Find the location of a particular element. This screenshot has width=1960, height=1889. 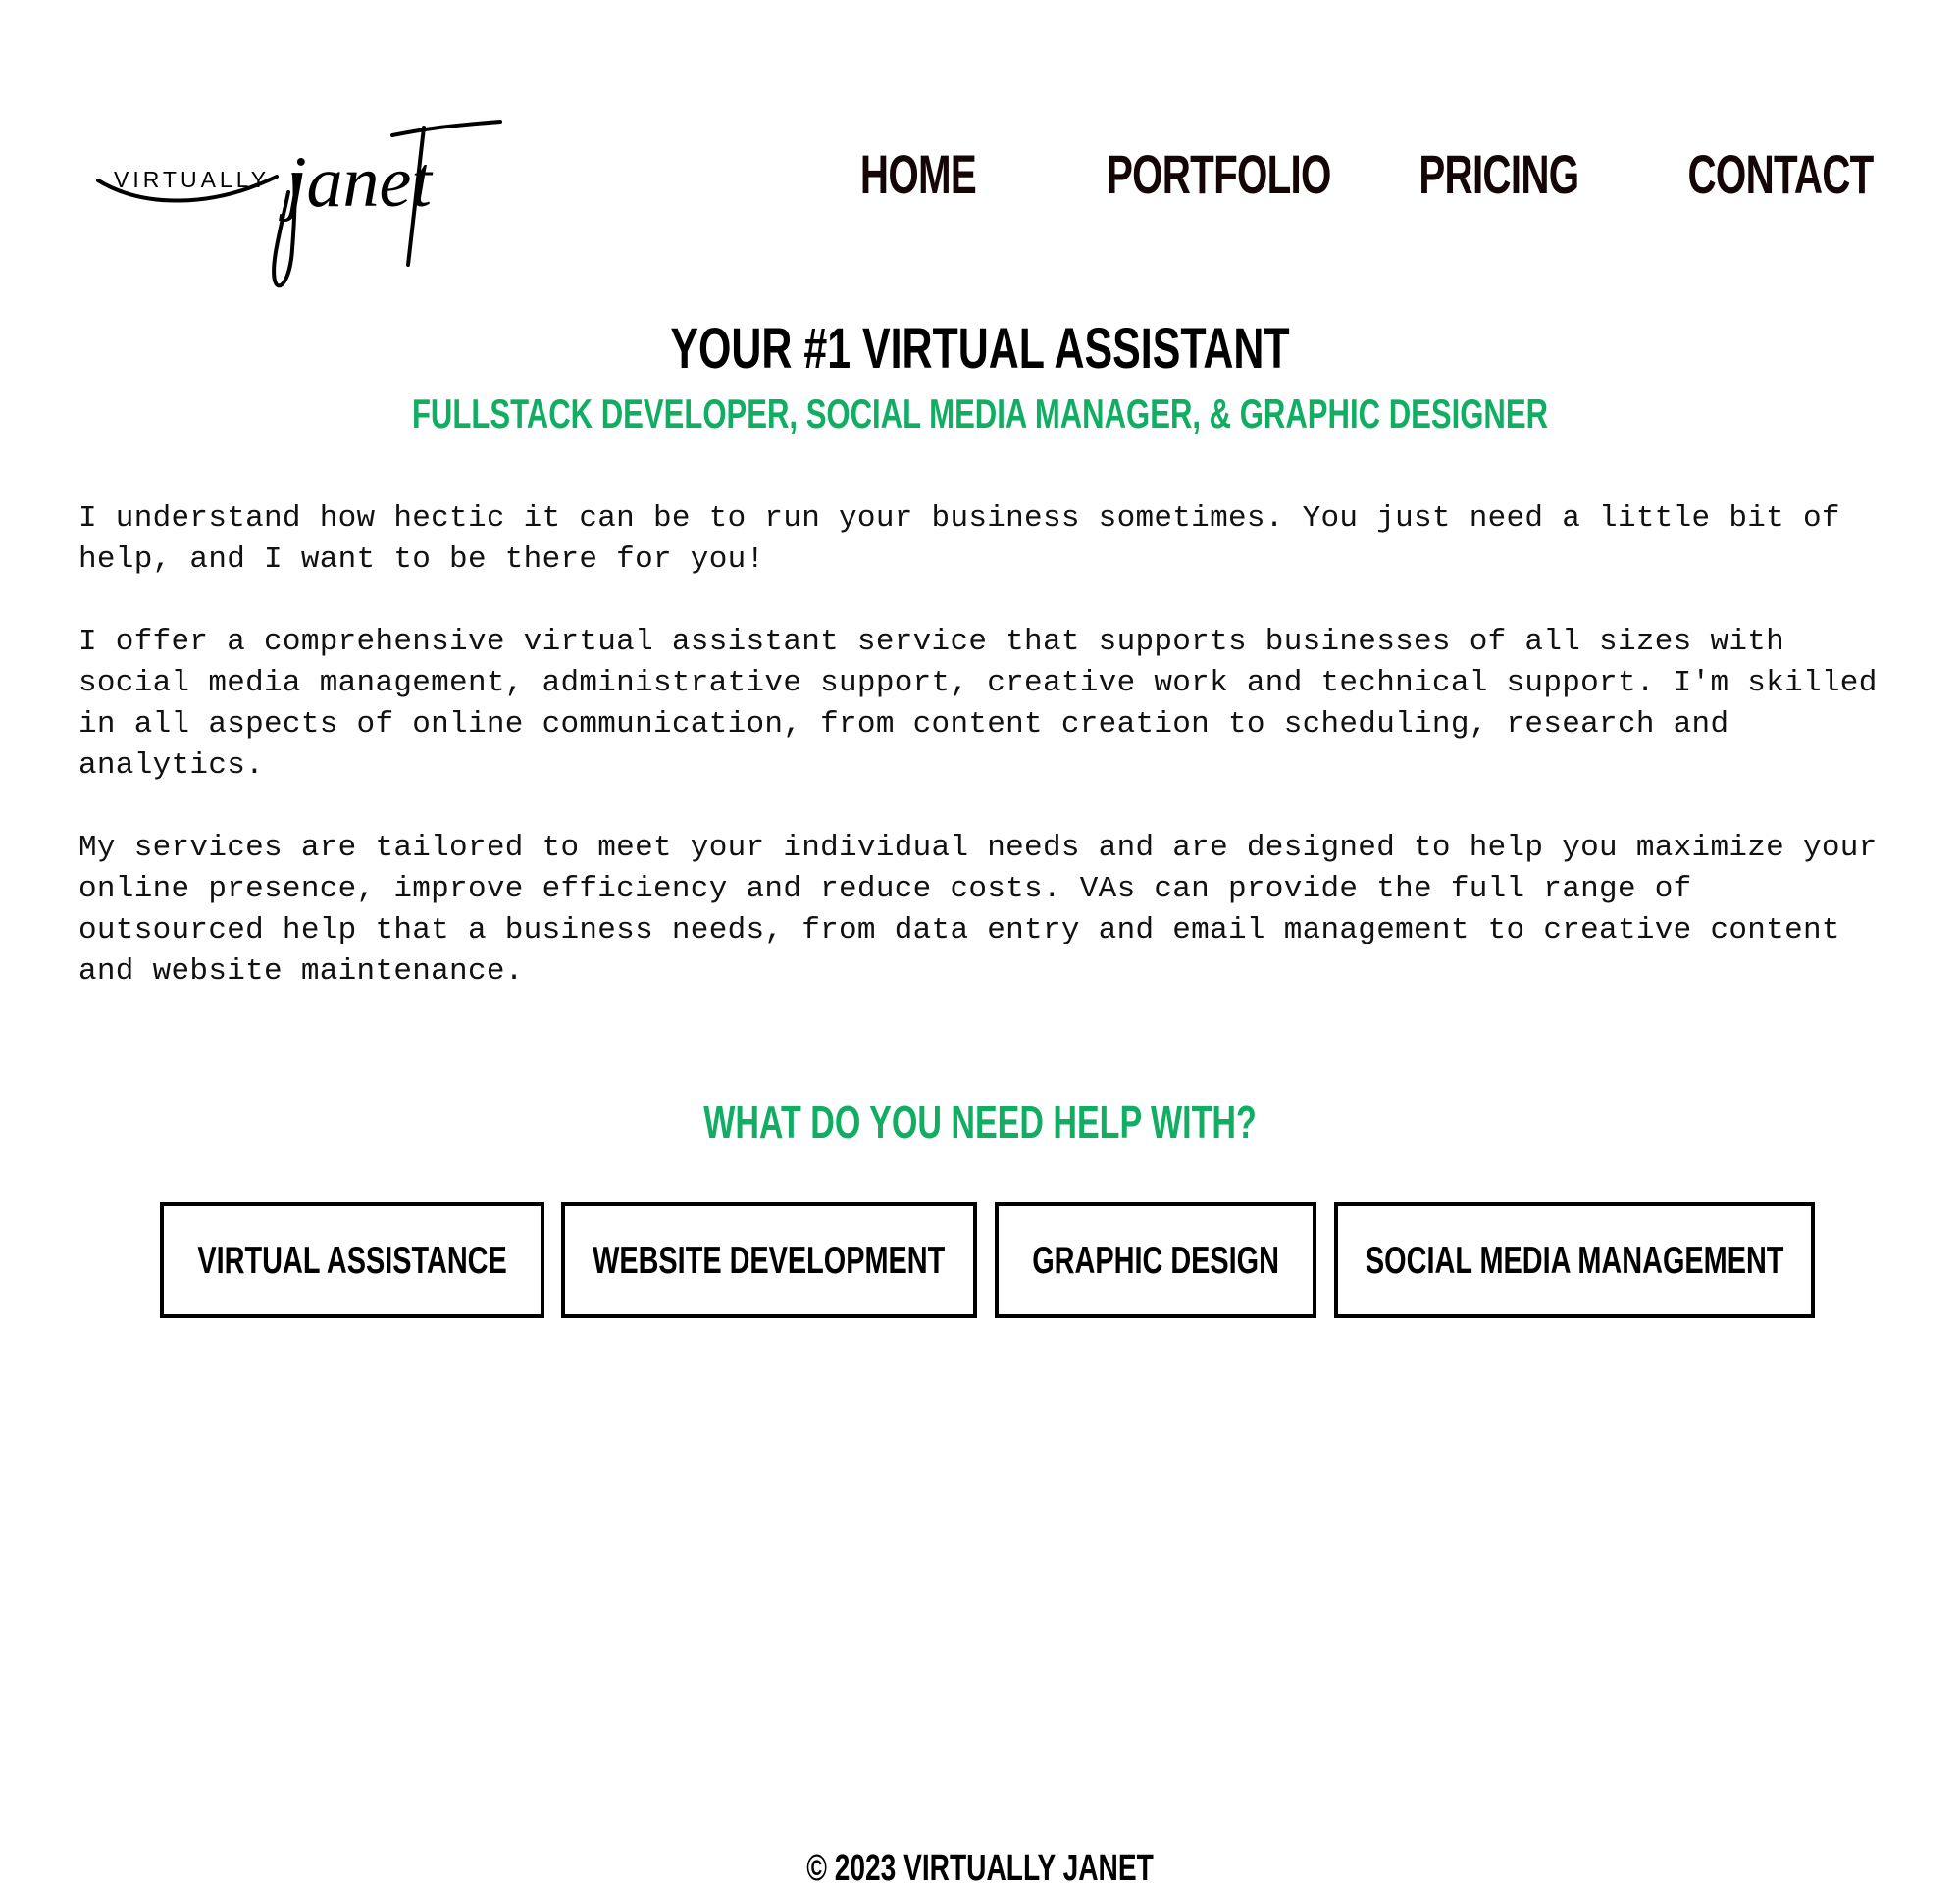

nav-pricing: PRICING is located at coordinates (1498, 174).